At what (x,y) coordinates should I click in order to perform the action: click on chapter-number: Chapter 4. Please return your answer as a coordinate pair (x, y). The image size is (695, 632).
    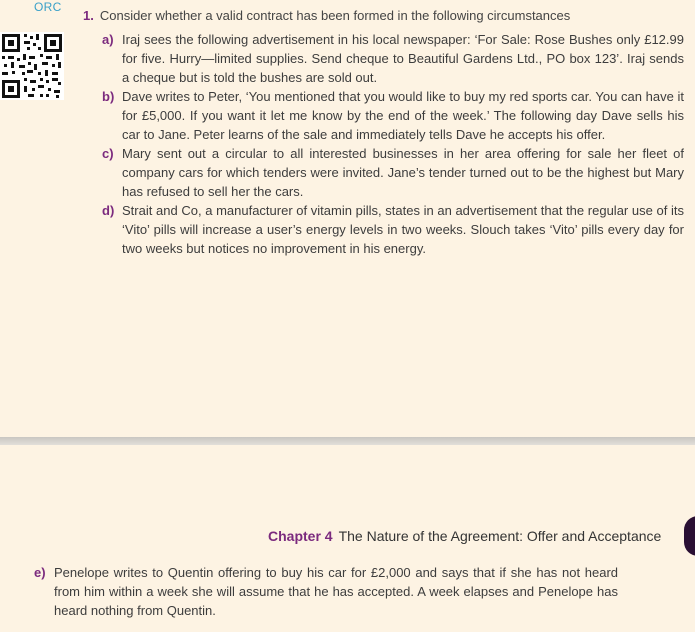
    Looking at the image, I should click on (300, 536).